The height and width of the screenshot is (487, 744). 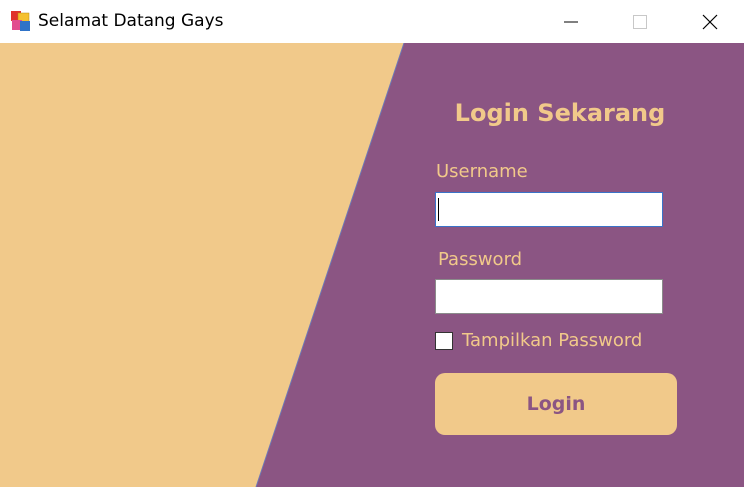 What do you see at coordinates (372, 21) in the screenshot?
I see `title-bar: Selamat Datang Gays` at bounding box center [372, 21].